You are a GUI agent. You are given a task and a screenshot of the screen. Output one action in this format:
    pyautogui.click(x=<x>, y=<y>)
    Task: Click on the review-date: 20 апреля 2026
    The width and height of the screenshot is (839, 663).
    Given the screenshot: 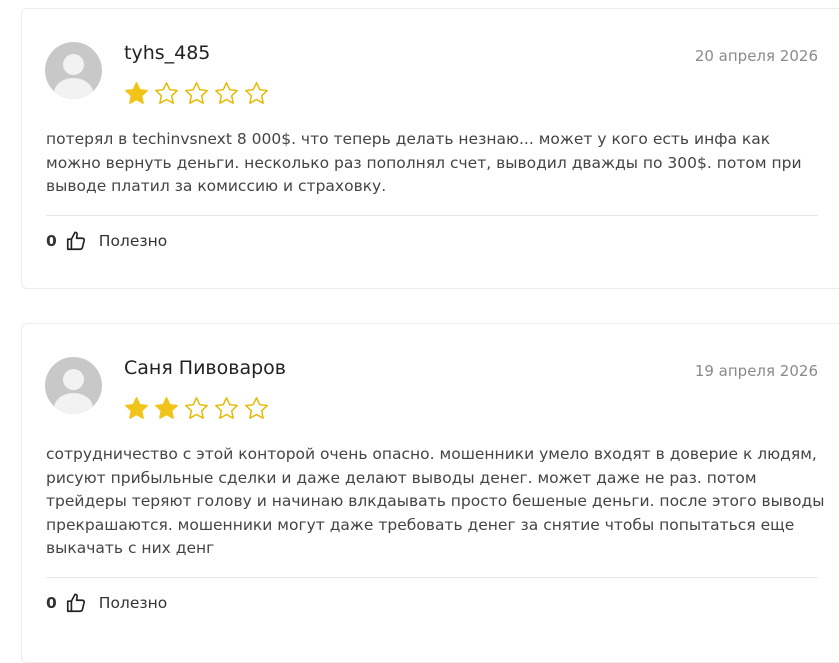 What is the action you would take?
    pyautogui.click(x=756, y=56)
    